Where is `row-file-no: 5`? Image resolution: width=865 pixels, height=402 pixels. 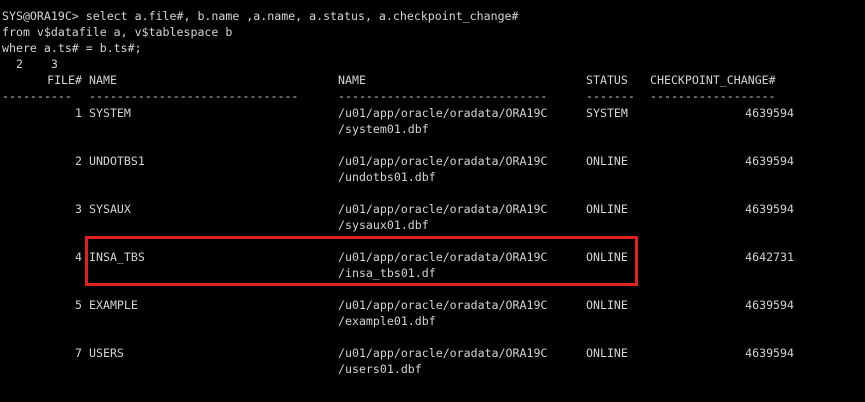 row-file-no: 5 is located at coordinates (78, 305).